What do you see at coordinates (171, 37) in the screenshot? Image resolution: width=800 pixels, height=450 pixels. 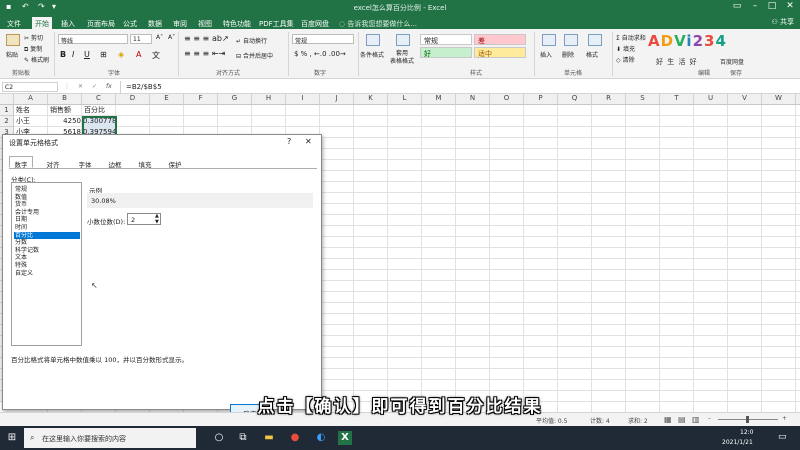 I see `shrink-font-icon: A˅` at bounding box center [171, 37].